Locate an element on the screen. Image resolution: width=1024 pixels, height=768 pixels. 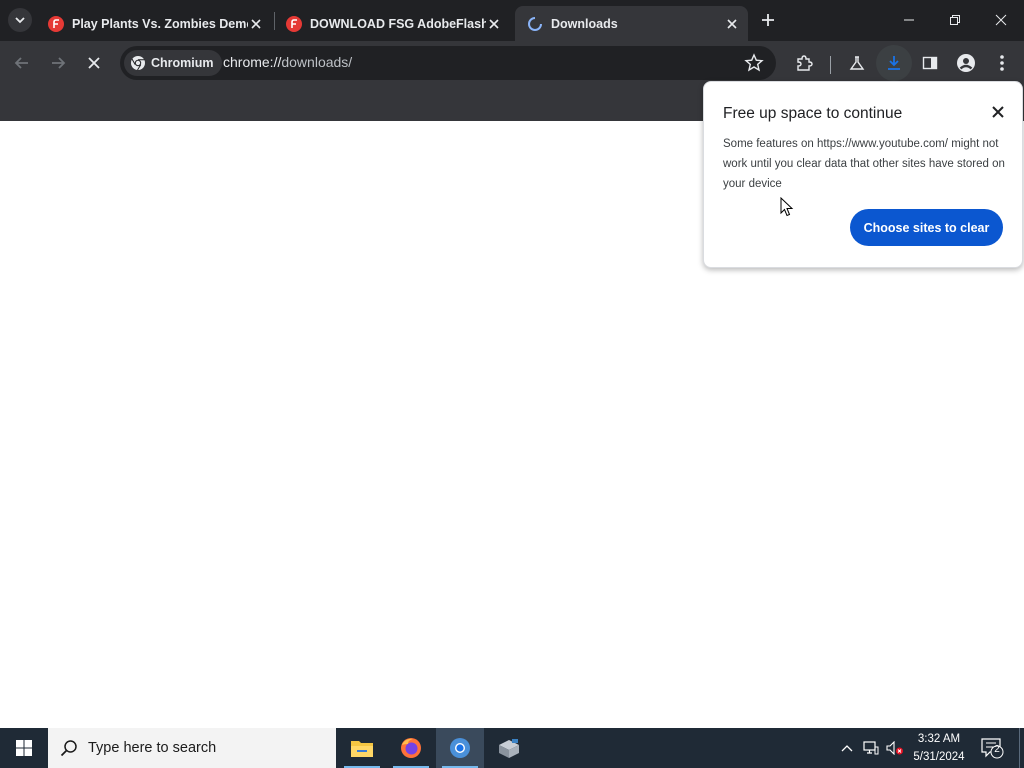
url-host: chrome:// is located at coordinates (252, 62).